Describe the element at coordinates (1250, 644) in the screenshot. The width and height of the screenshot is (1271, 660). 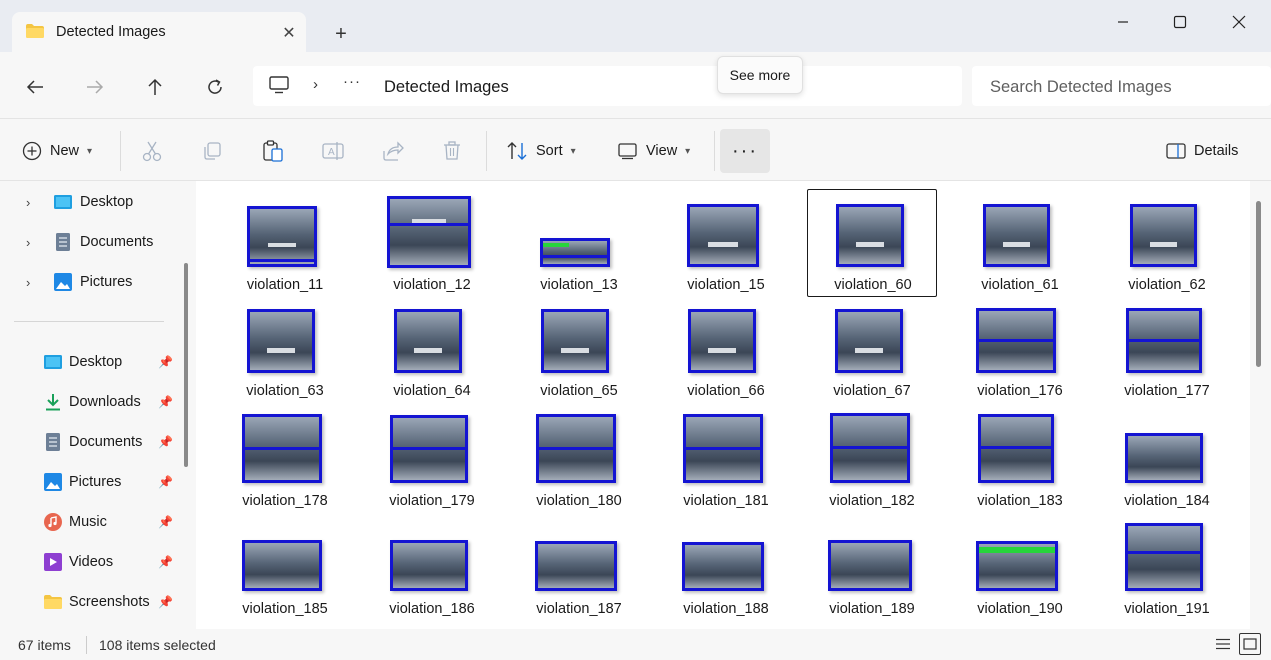
I see `large-icons-view-button` at that location.